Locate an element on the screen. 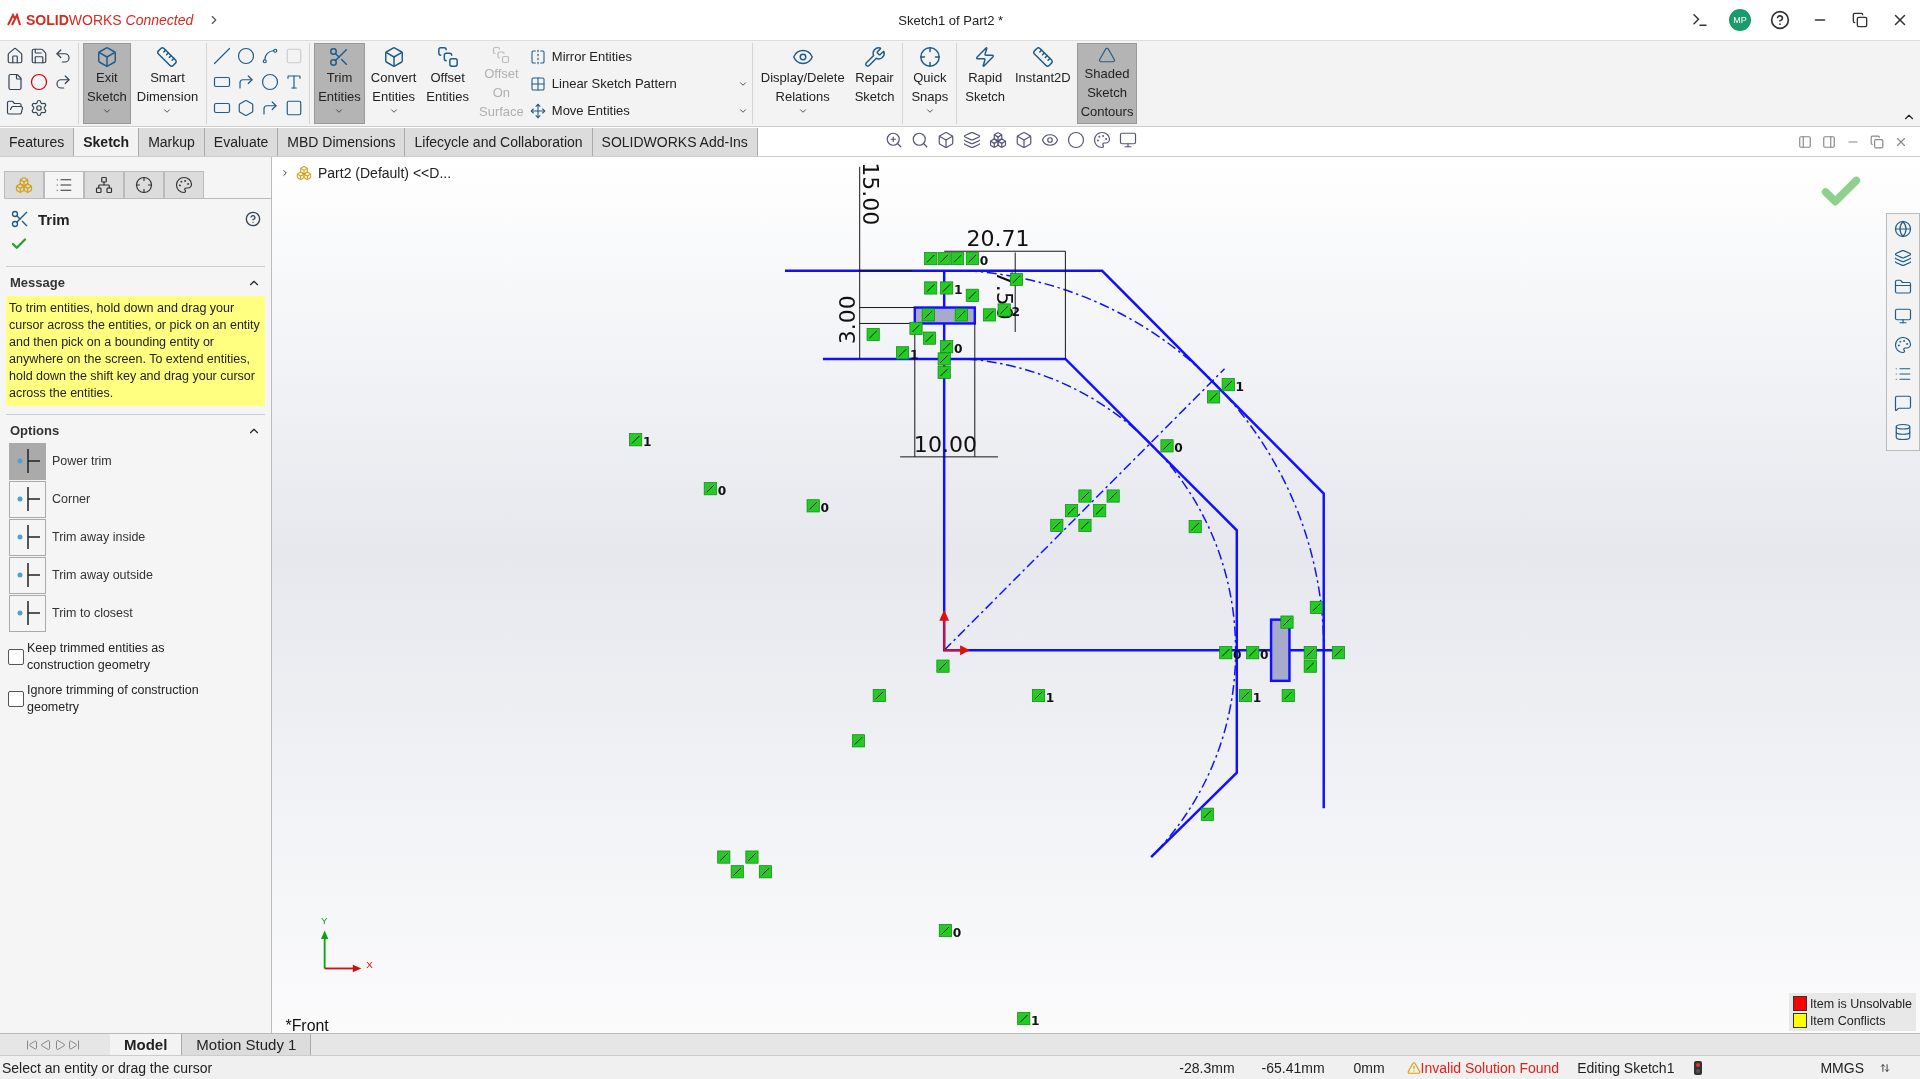  mirror-icon is located at coordinates (537, 56).